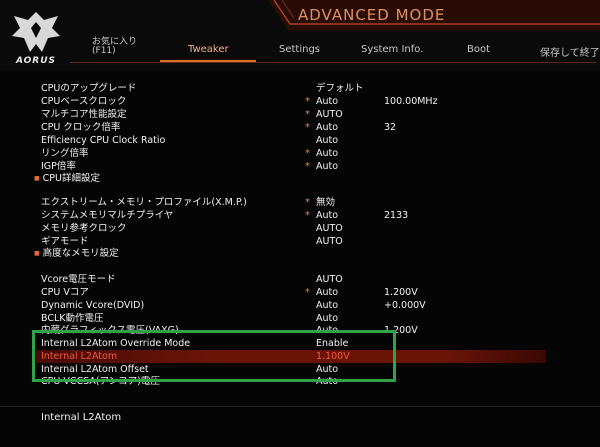 Image resolution: width=600 pixels, height=447 pixels. Describe the element at coordinates (299, 49) in the screenshot. I see `tab-settings: Settings` at that location.